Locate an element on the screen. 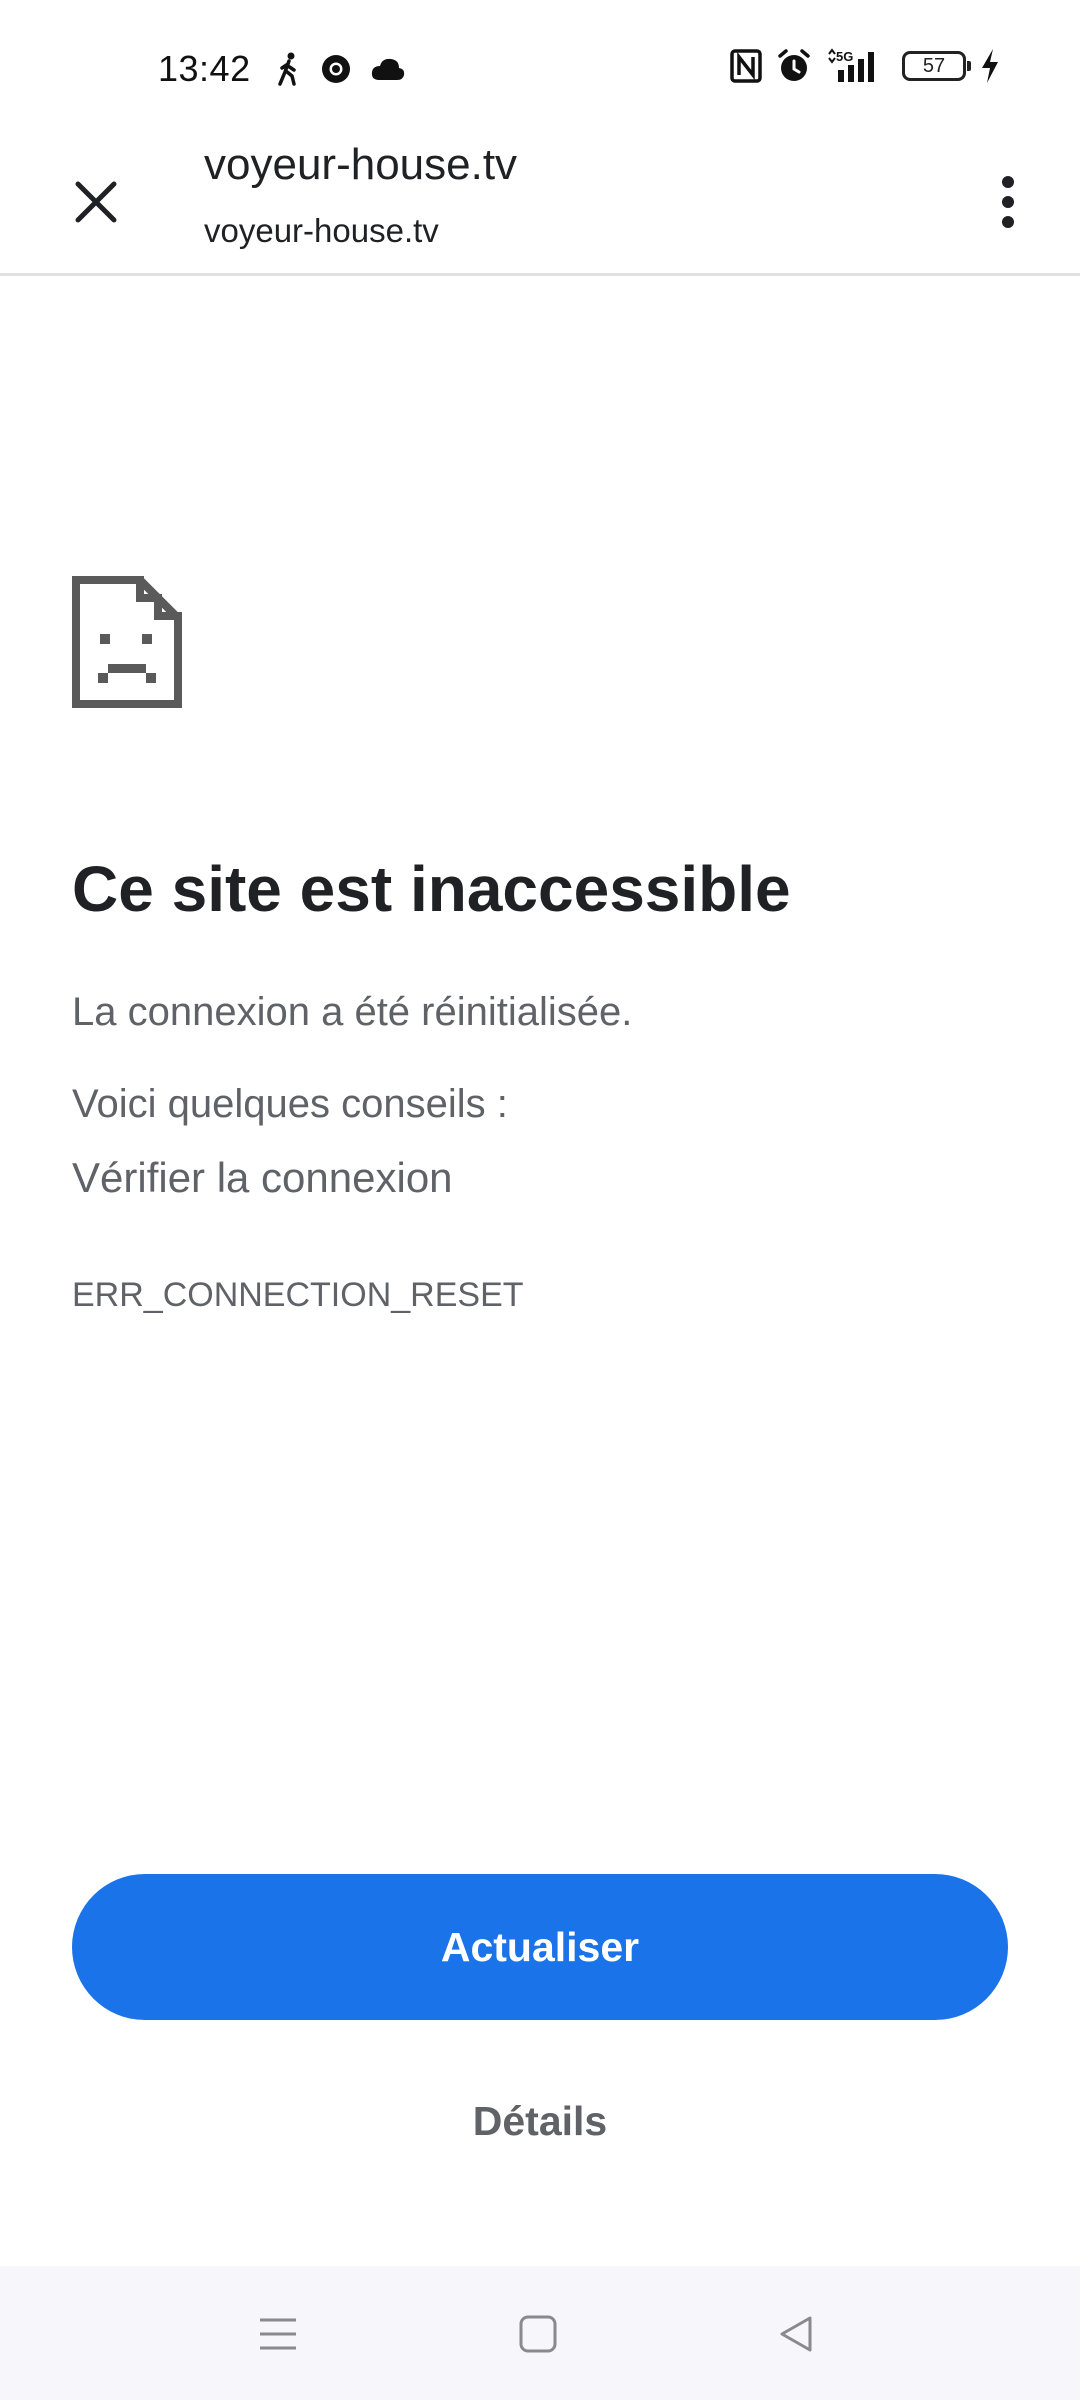  status-left-icons is located at coordinates (341, 69).